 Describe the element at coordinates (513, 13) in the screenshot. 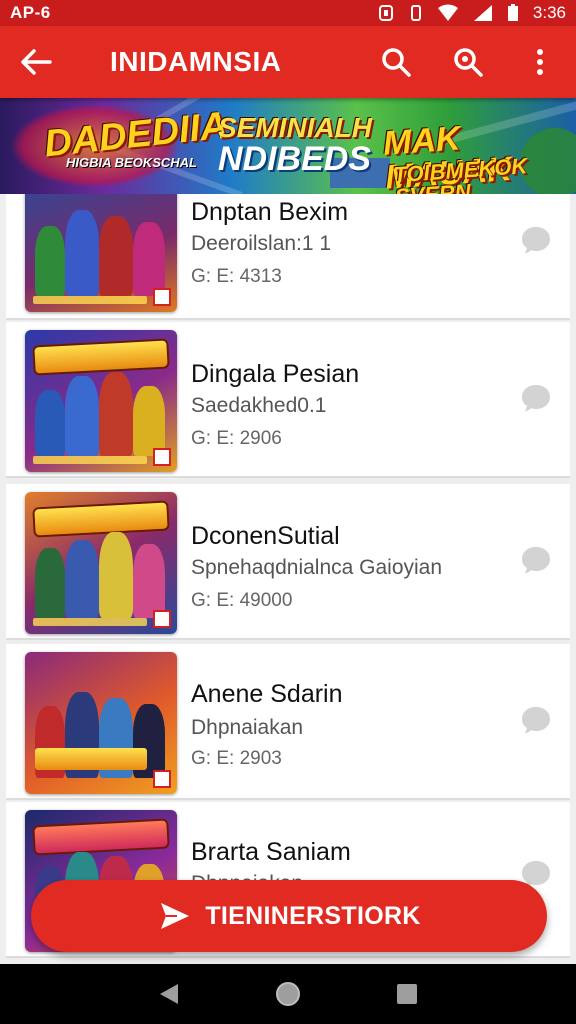

I see `battery-icon` at that location.